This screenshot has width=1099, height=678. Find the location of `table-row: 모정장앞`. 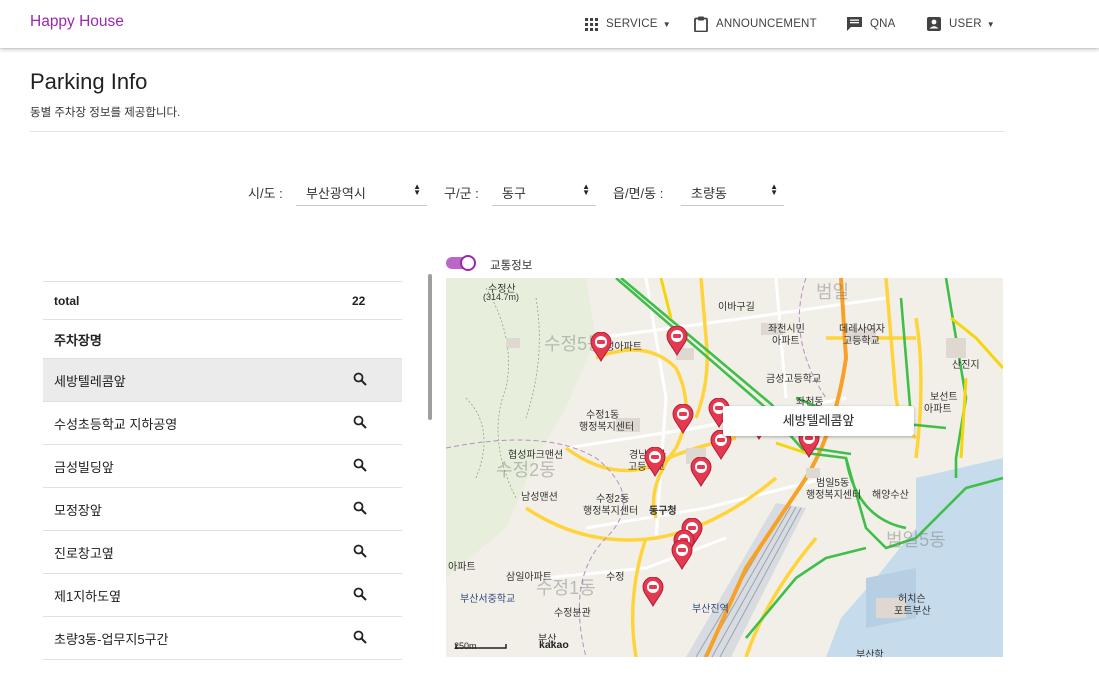

table-row: 모정장앞 is located at coordinates (222, 509).